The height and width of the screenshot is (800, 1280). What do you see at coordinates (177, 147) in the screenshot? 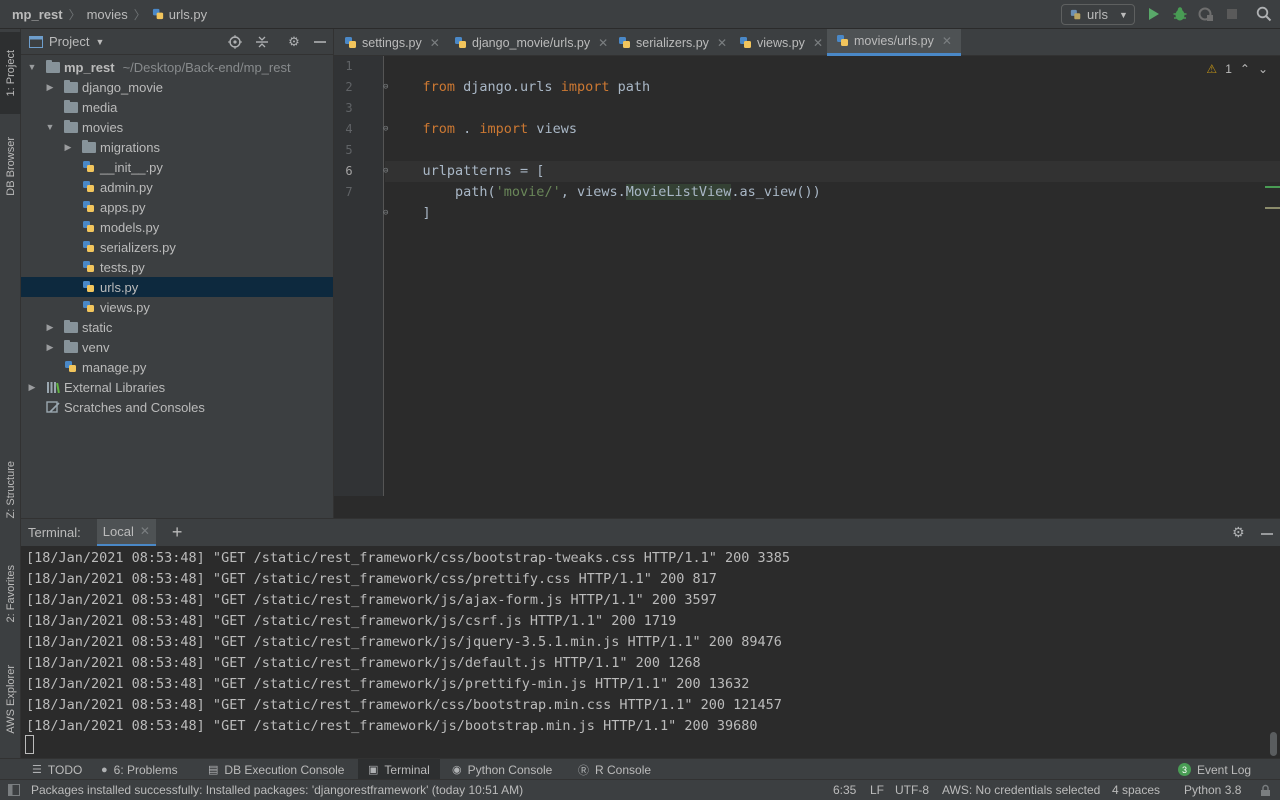
I see `tree-item-folder: ▶ migrations` at bounding box center [177, 147].